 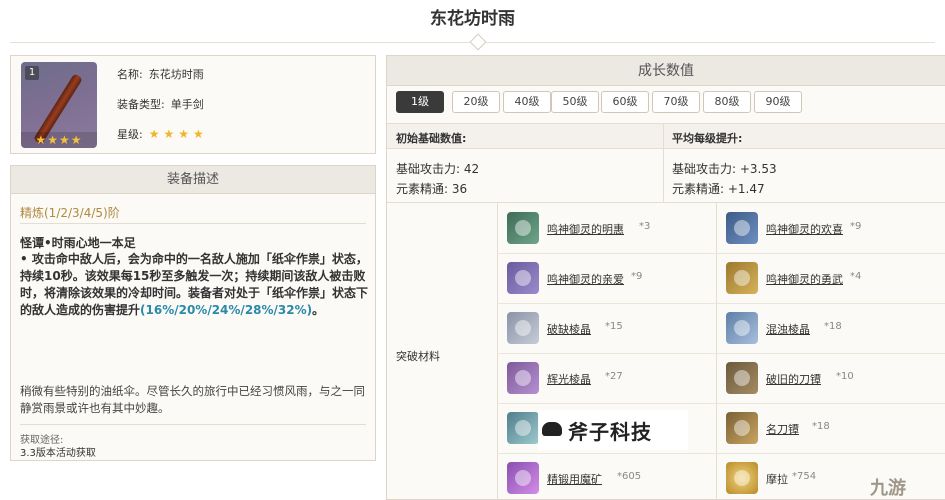 I want to click on material-item: 破缺棱晶 *15, so click(x=607, y=330).